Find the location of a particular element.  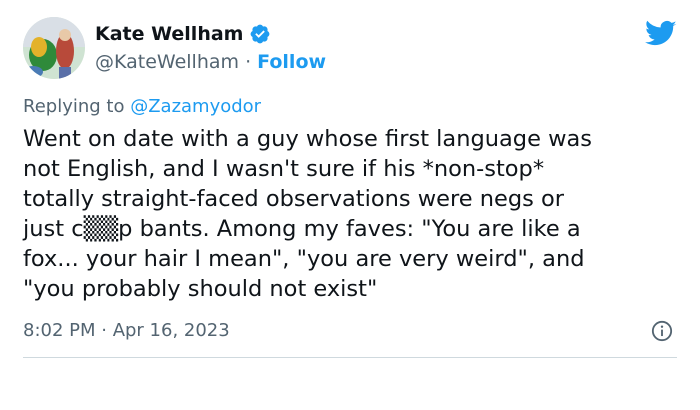

author-name-row: Kate Wellham is located at coordinates (183, 34).